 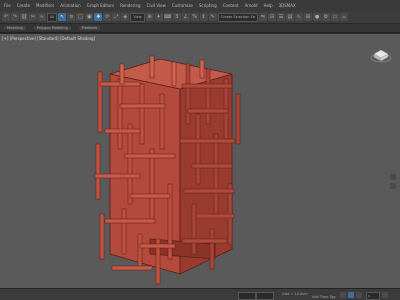 What do you see at coordinates (393, 186) in the screenshot?
I see `pan-icon` at bounding box center [393, 186].